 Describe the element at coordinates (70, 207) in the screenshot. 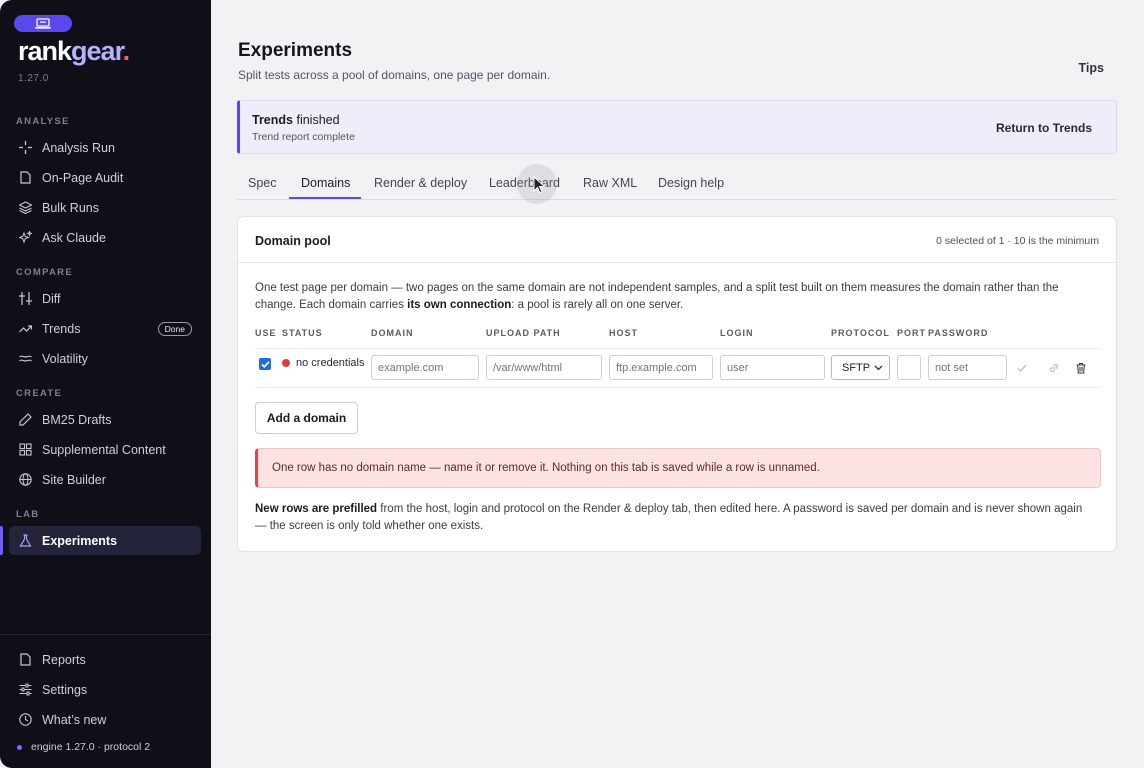

I see `sidebar-item-label: Bulk Runs` at that location.